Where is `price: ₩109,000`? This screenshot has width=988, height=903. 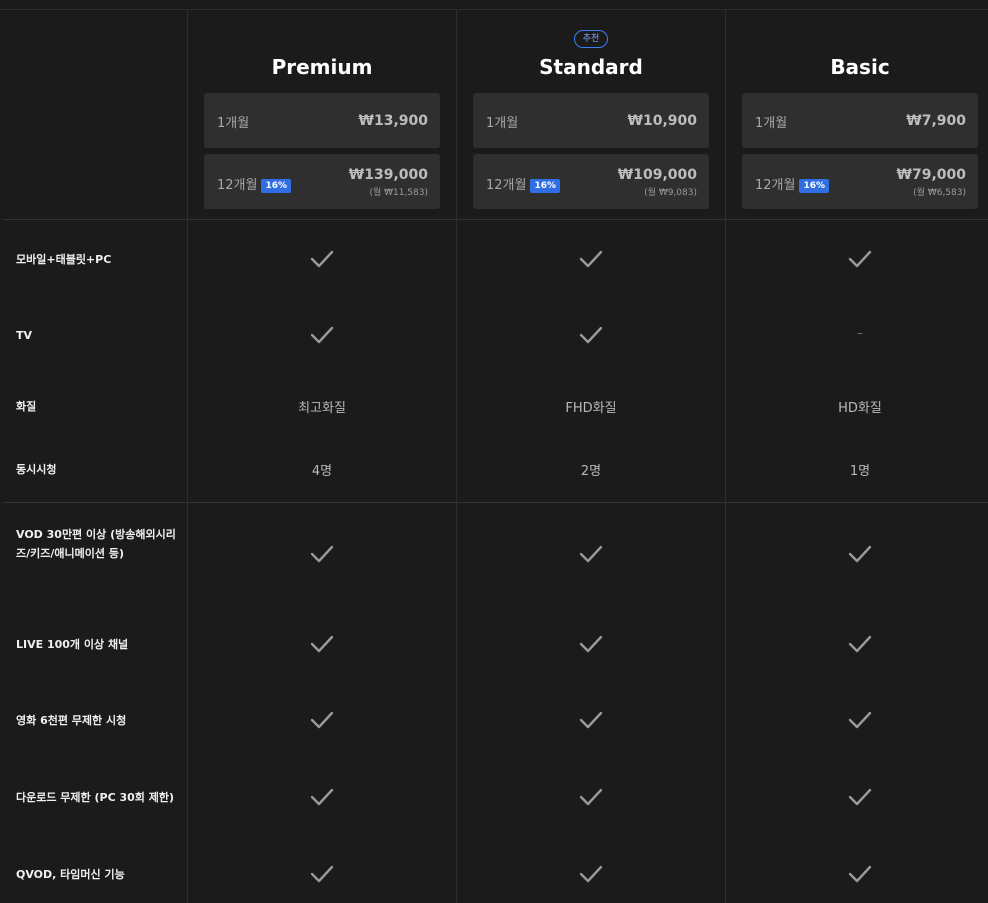
price: ₩109,000 is located at coordinates (657, 175).